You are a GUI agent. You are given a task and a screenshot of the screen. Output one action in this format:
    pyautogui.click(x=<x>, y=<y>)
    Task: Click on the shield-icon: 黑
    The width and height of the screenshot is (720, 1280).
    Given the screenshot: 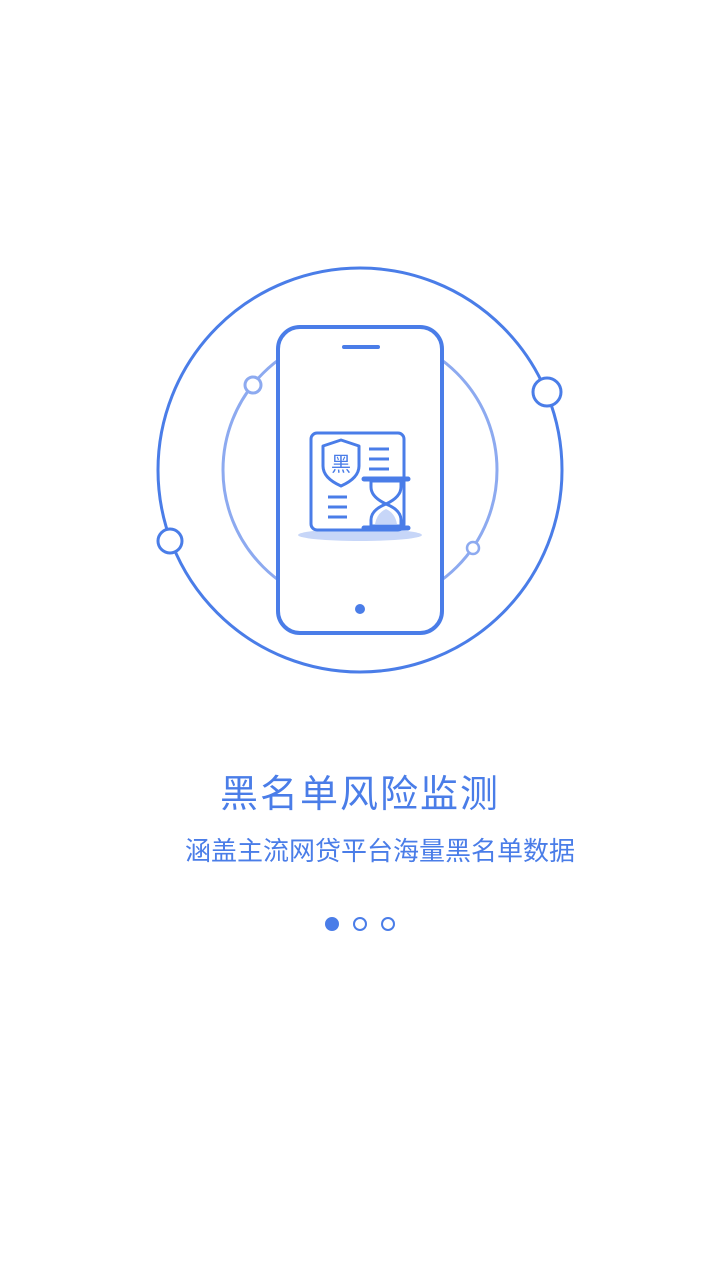 What is the action you would take?
    pyautogui.click(x=341, y=463)
    